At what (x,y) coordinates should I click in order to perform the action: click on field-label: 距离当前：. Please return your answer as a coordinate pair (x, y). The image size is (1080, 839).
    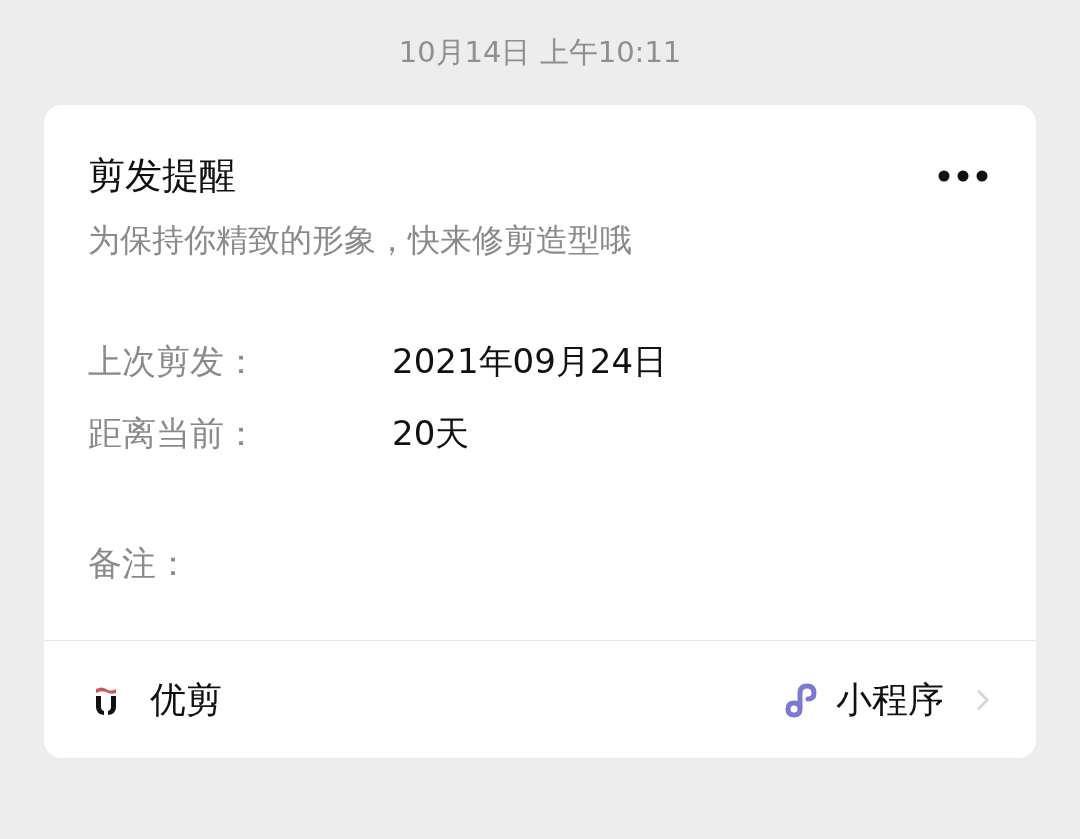
    Looking at the image, I should click on (173, 433).